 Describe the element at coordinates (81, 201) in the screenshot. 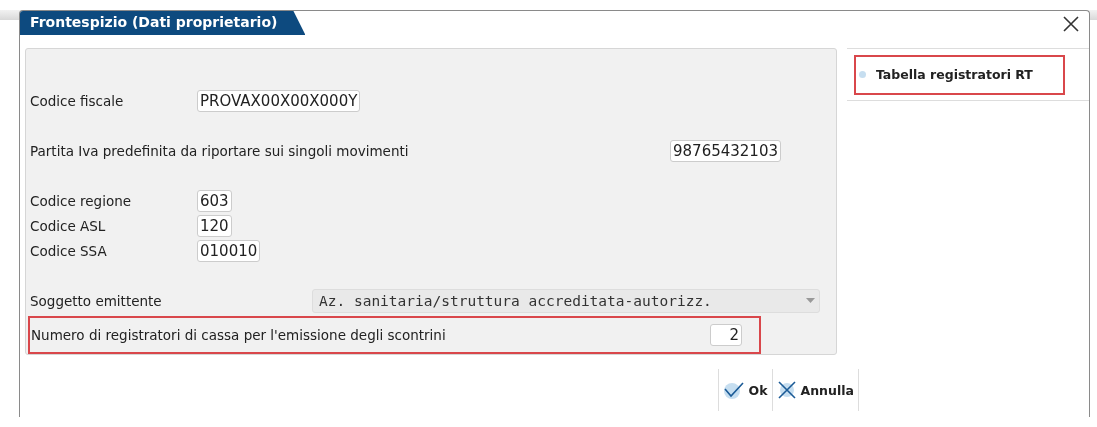

I see `field-label: Codice regione` at that location.